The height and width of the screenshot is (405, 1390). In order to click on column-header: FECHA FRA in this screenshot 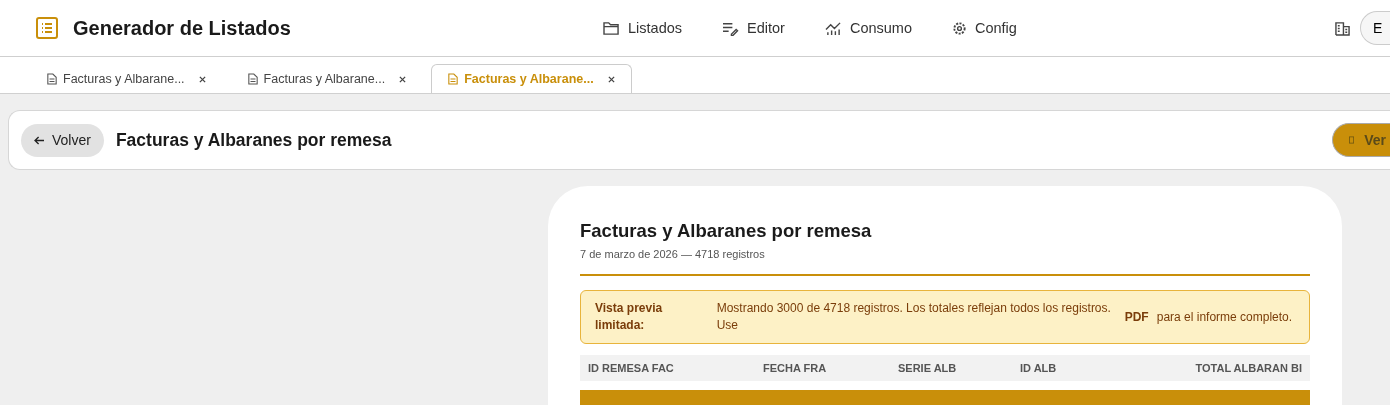, I will do `click(830, 368)`.